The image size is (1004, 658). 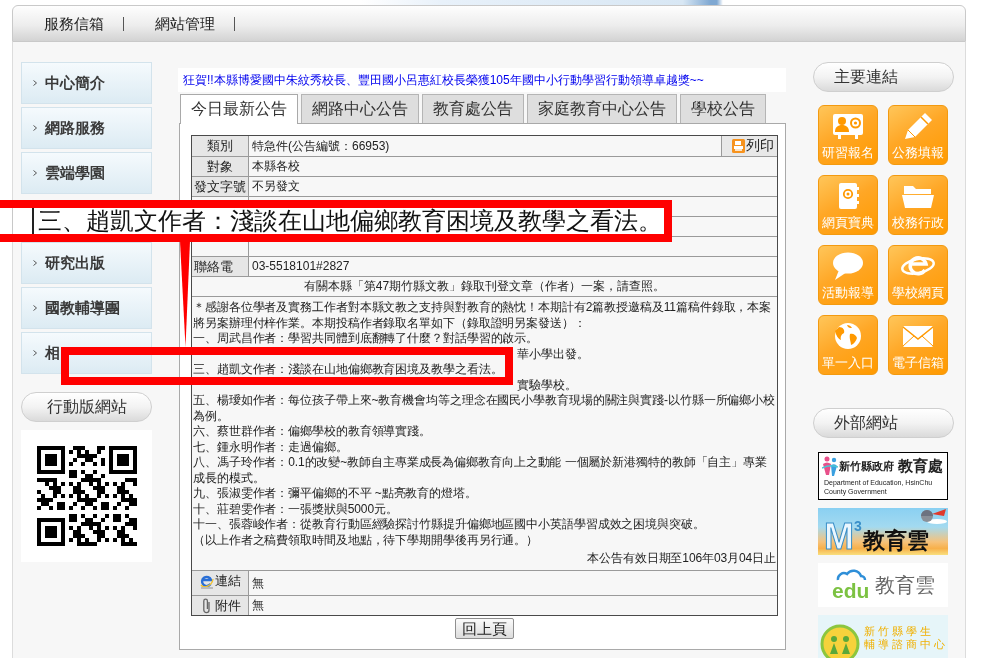 What do you see at coordinates (295, 508) in the screenshot?
I see `body-text: 十、莊碧雯作者：一張獎狀與5000元。` at bounding box center [295, 508].